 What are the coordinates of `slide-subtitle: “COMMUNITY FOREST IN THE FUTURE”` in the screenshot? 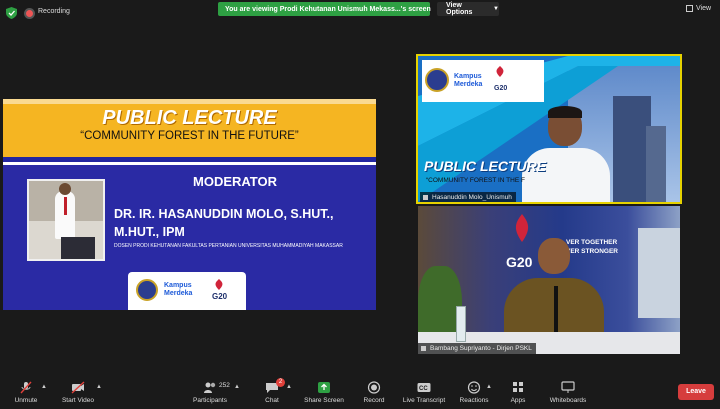 It's located at (189, 136).